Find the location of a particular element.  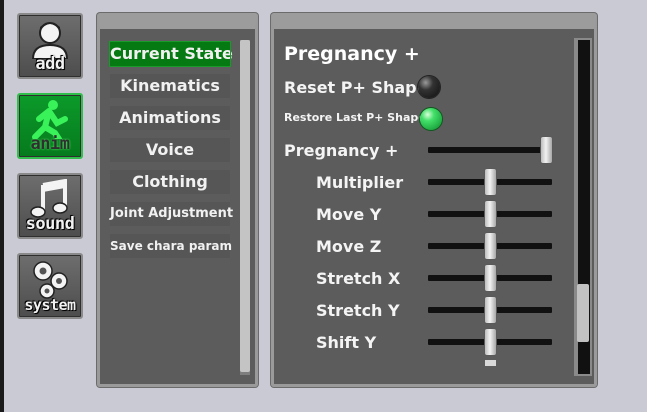

anim-button-label: anim is located at coordinates (50, 144).